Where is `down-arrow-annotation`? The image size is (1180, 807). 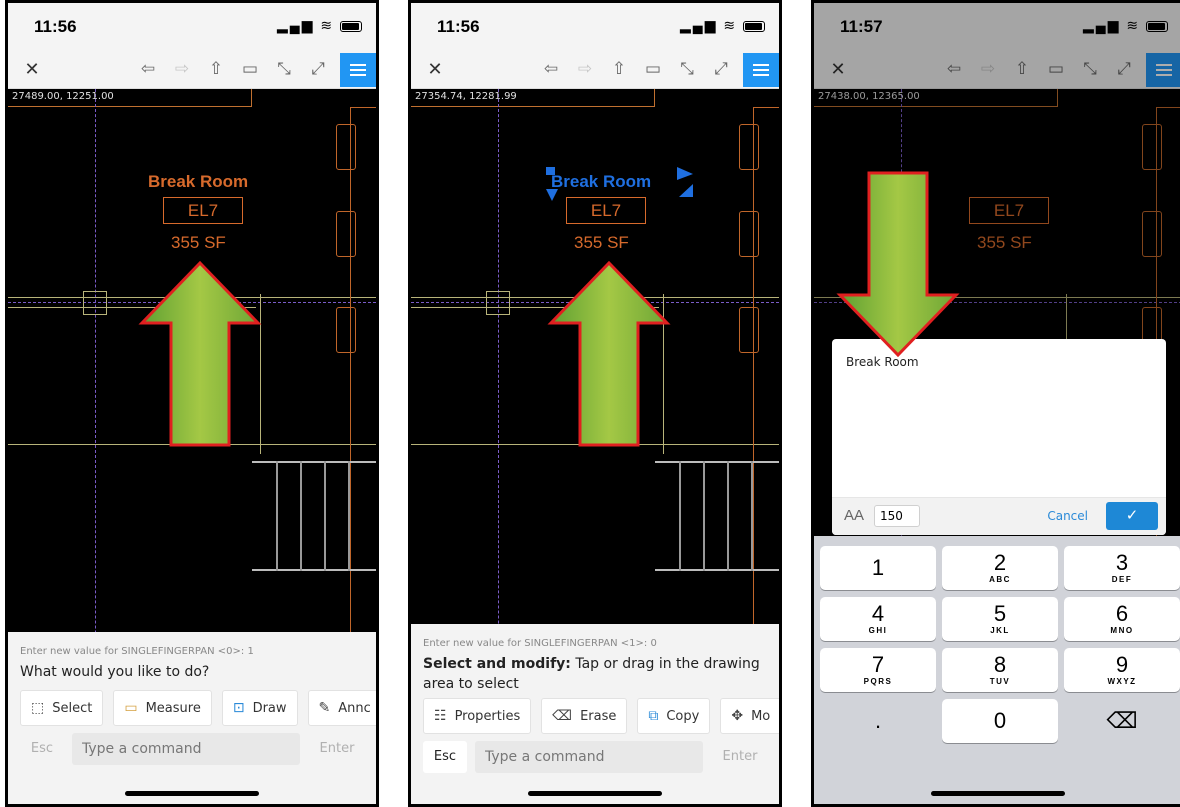
down-arrow-annotation is located at coordinates (898, 264).